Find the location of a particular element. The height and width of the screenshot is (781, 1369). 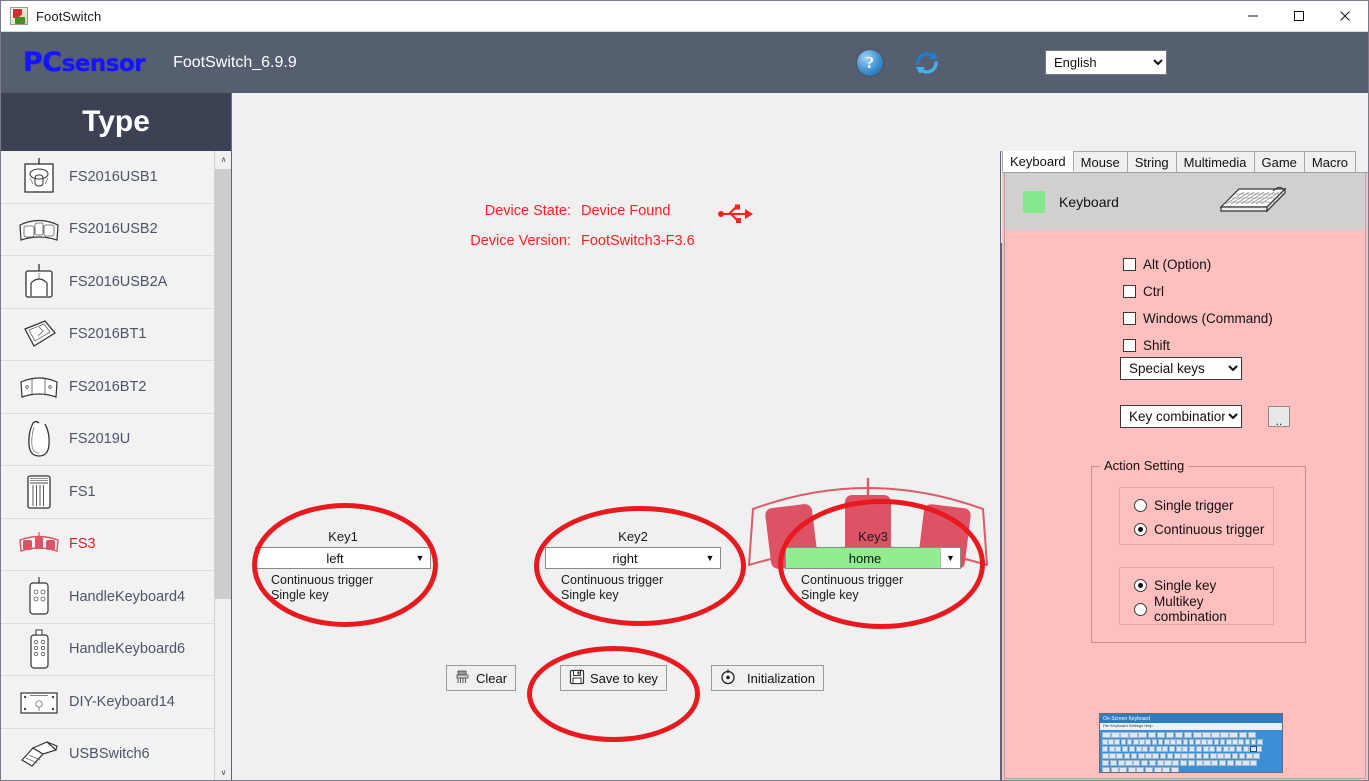

radio-single-key is located at coordinates (1140, 585).